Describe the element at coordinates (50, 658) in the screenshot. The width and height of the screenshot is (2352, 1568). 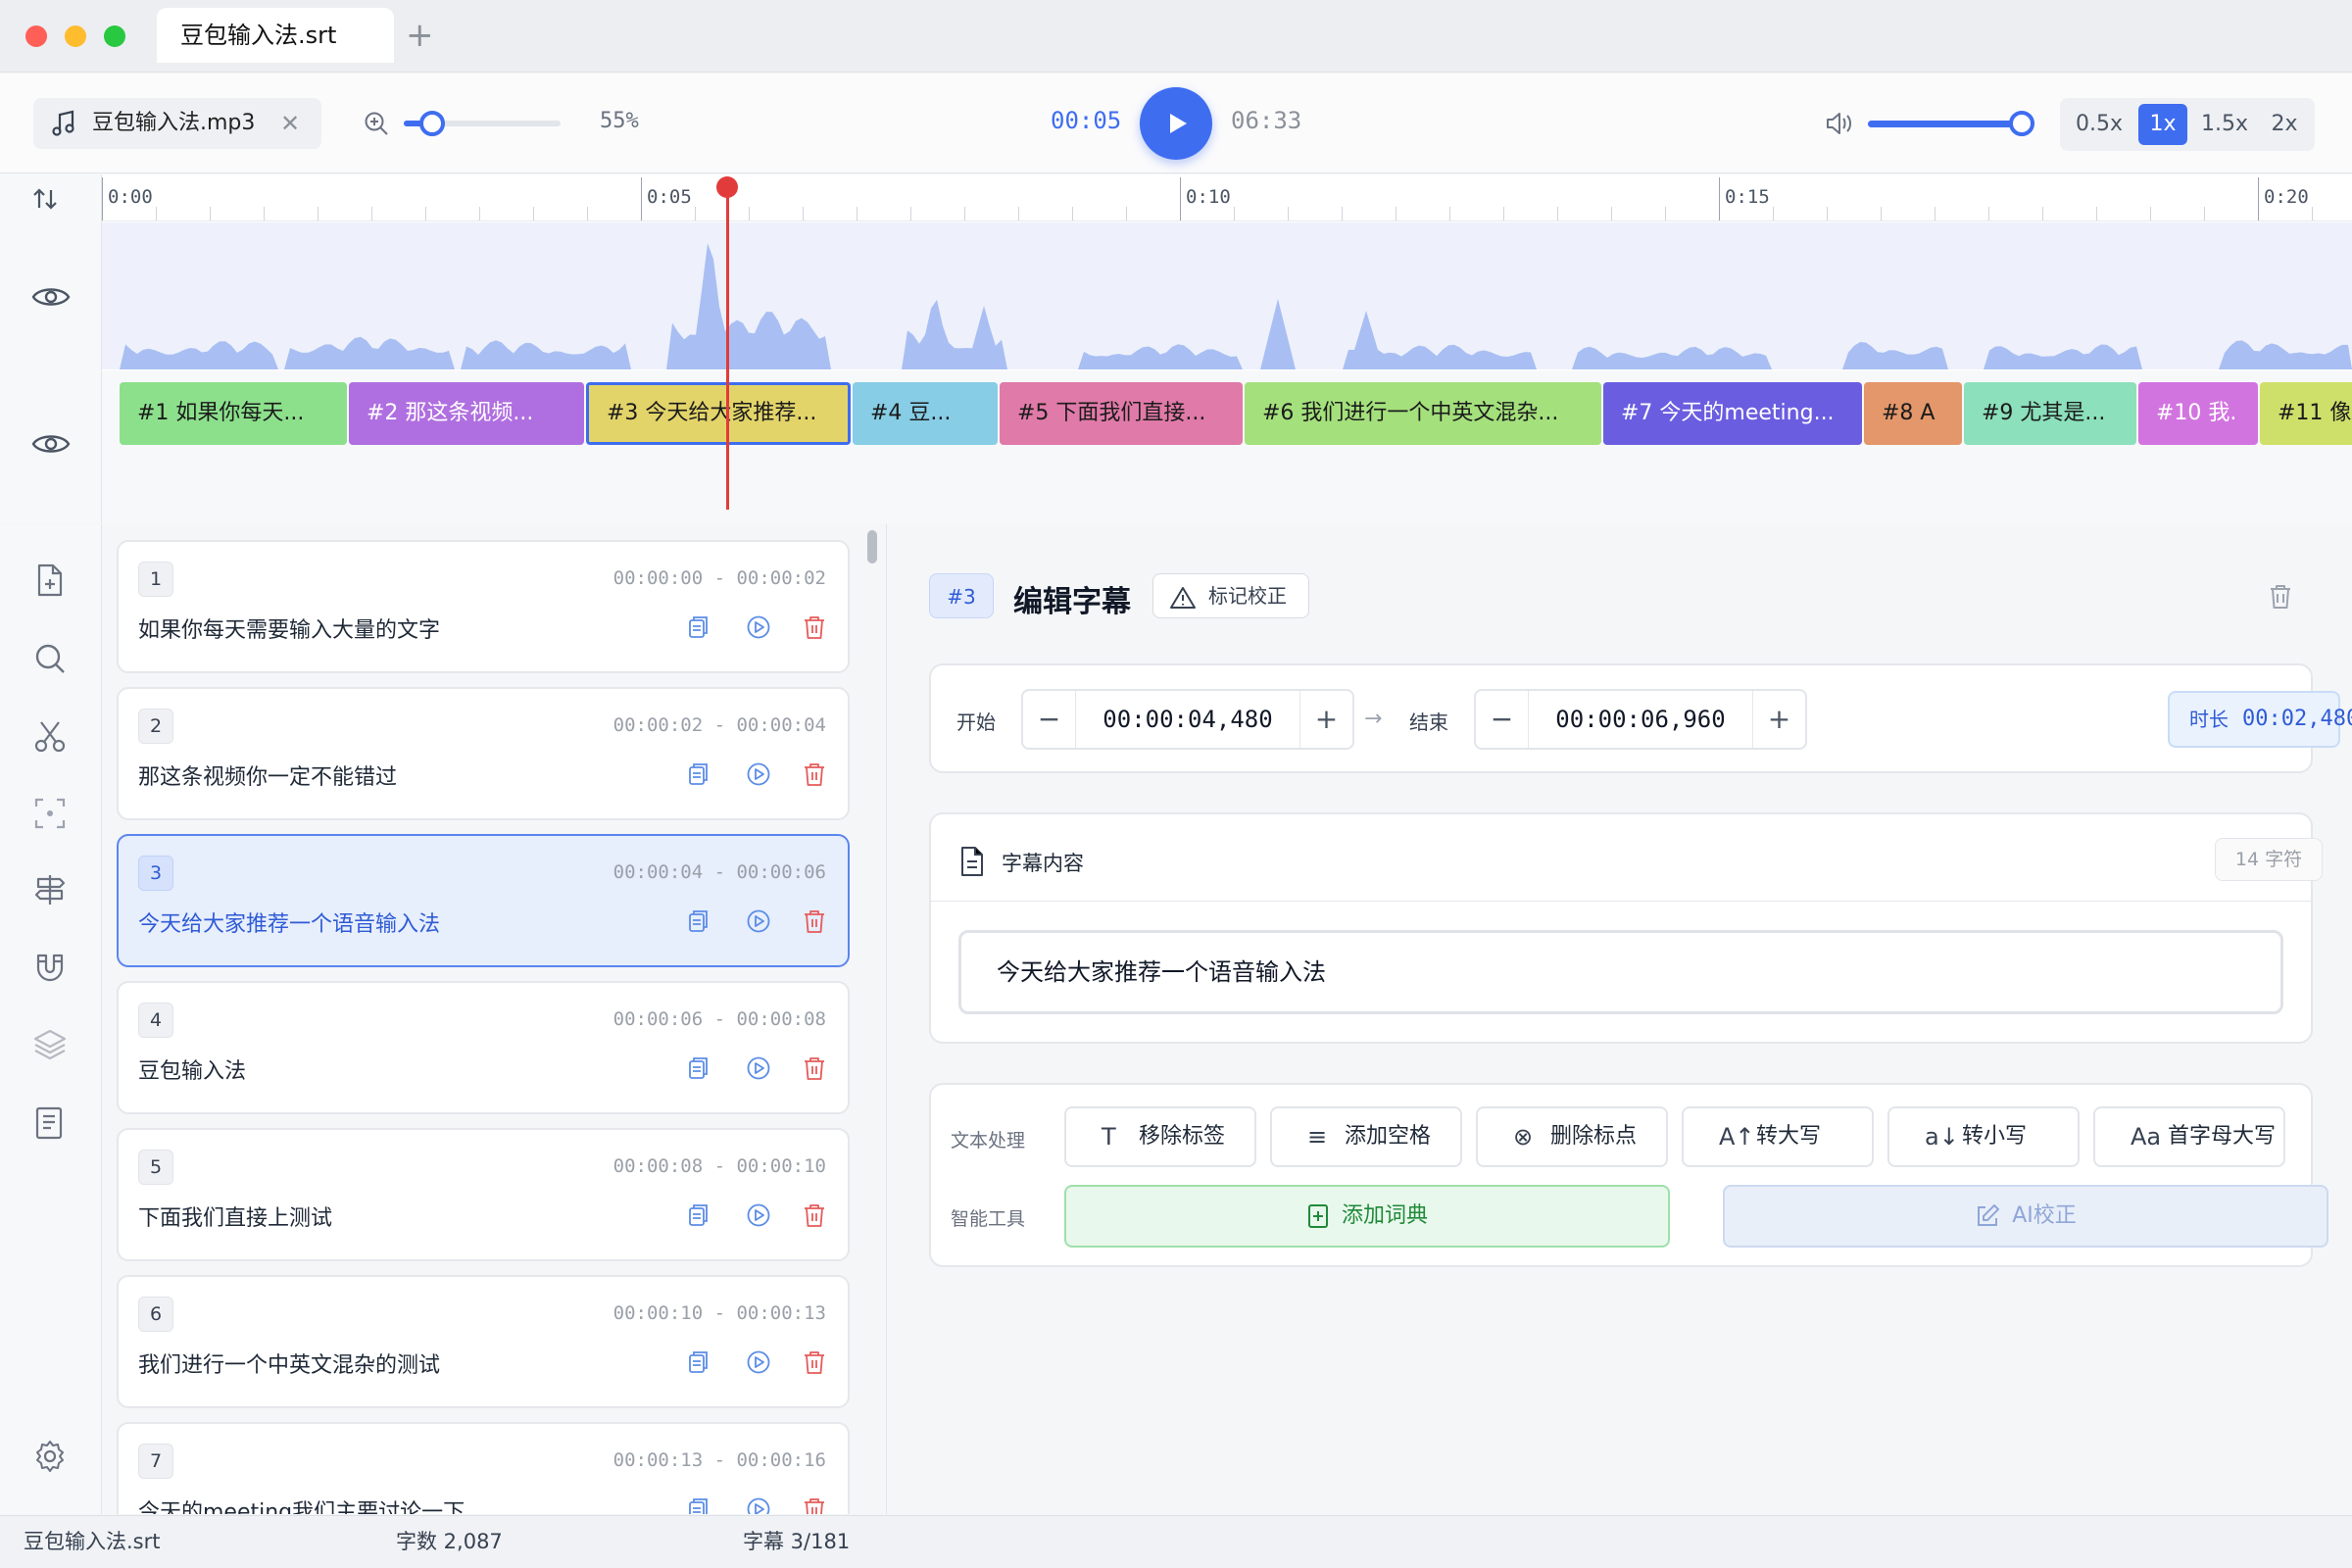
I see `search-icon` at that location.